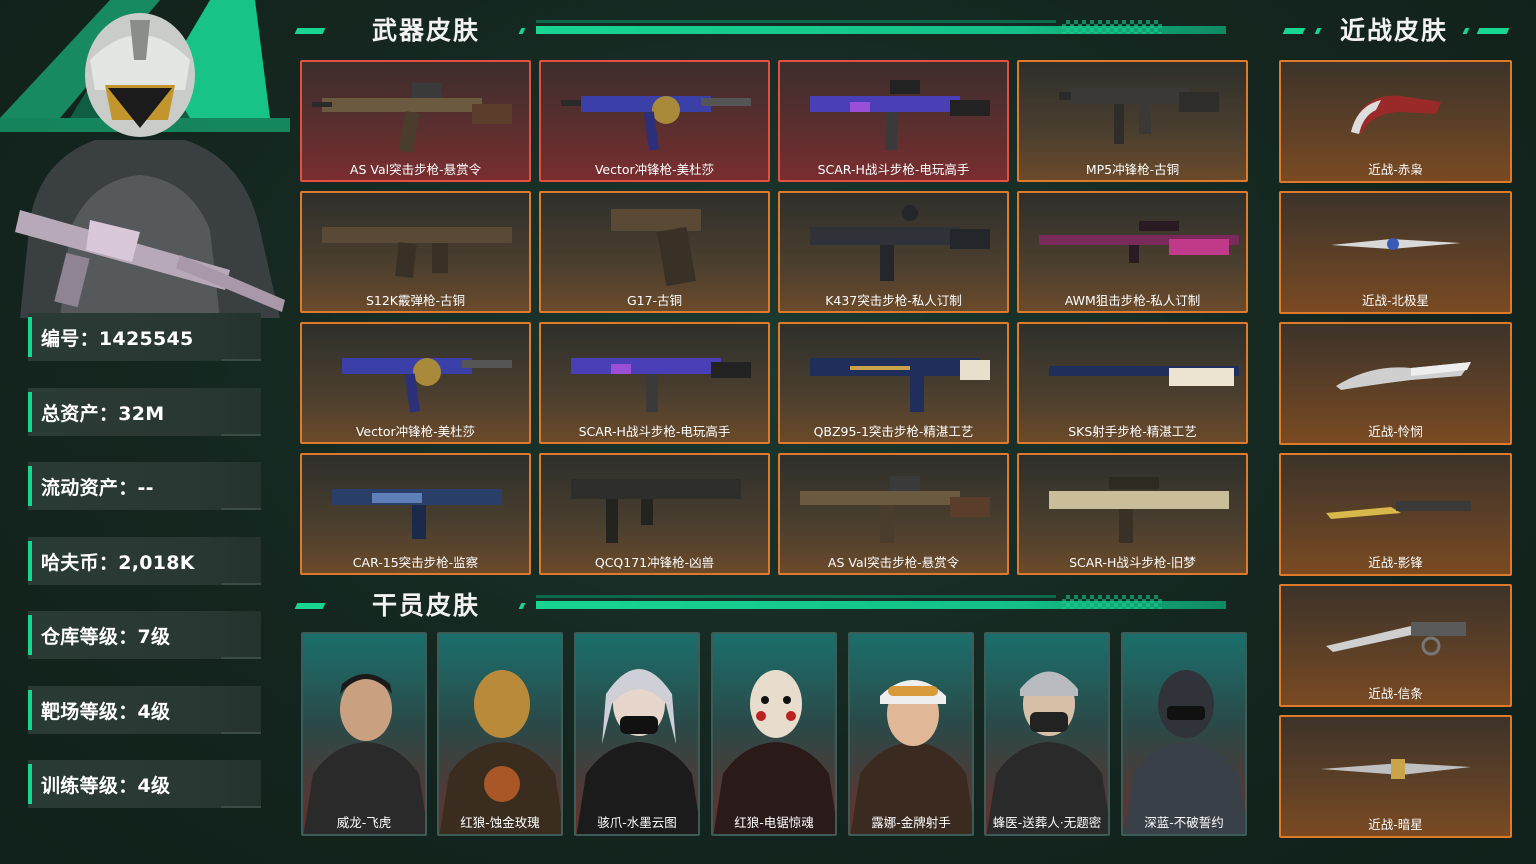 The height and width of the screenshot is (864, 1536). Describe the element at coordinates (415, 252) in the screenshot. I see `weapon-card: S12K霰弹枪-古铜` at that location.